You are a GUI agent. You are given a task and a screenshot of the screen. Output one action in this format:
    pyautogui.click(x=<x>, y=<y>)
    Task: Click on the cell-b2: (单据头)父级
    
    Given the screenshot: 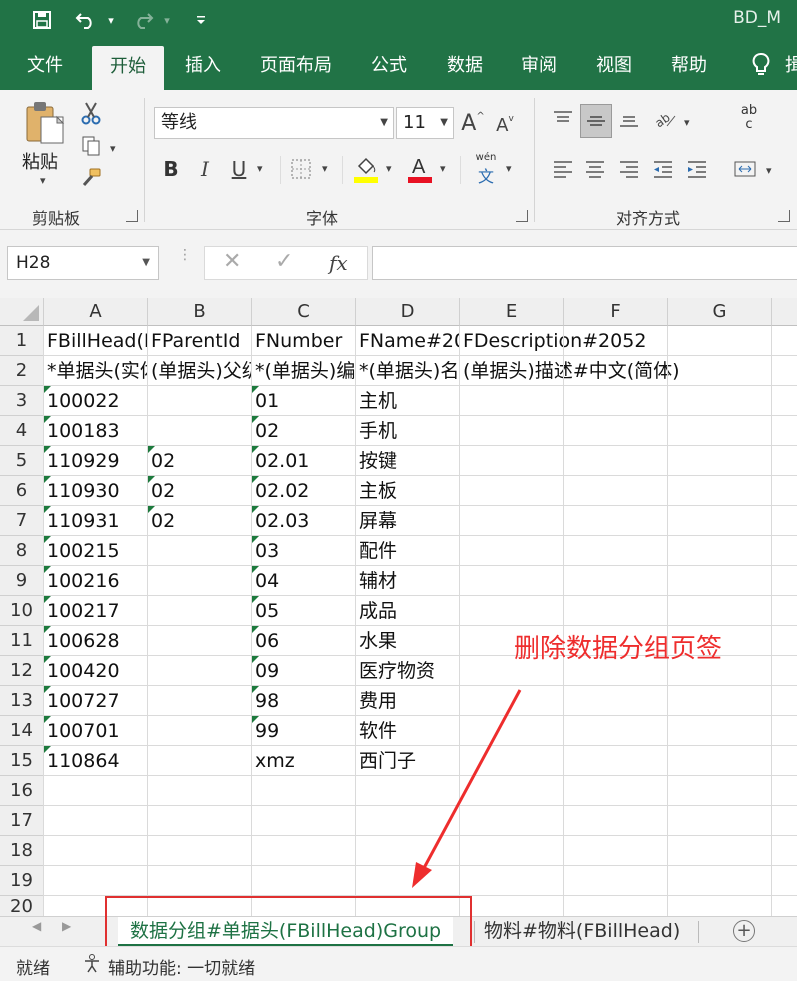 What is the action you would take?
    pyautogui.click(x=199, y=371)
    